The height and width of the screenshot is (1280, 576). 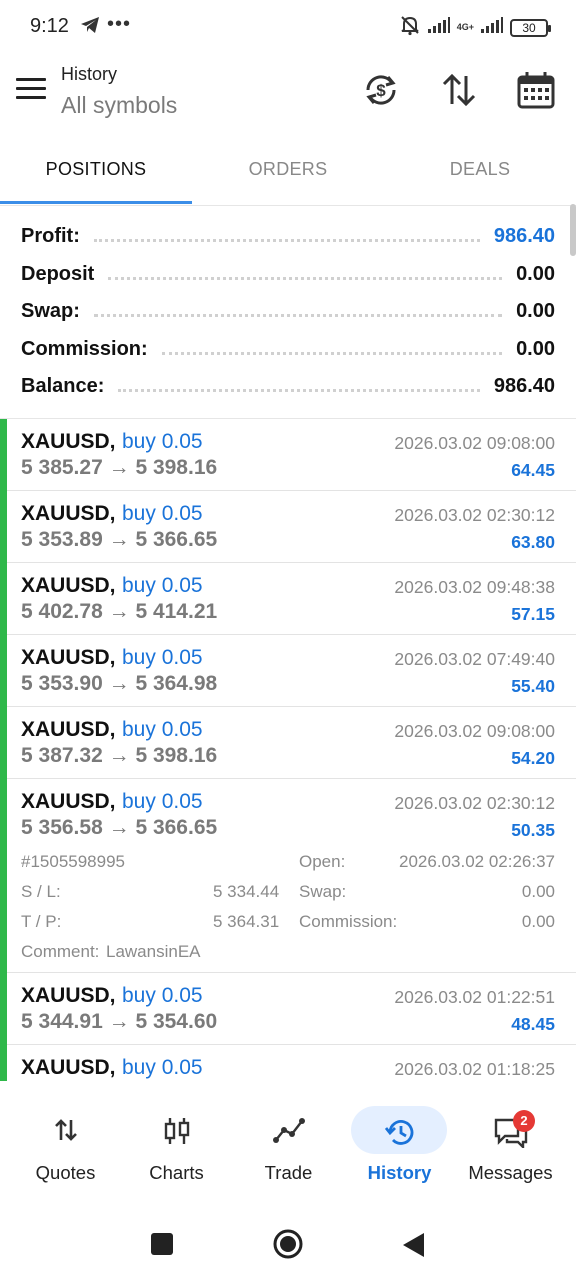 What do you see at coordinates (474, 587) in the screenshot?
I see `position-time: 2026.03.02 09:48:38` at bounding box center [474, 587].